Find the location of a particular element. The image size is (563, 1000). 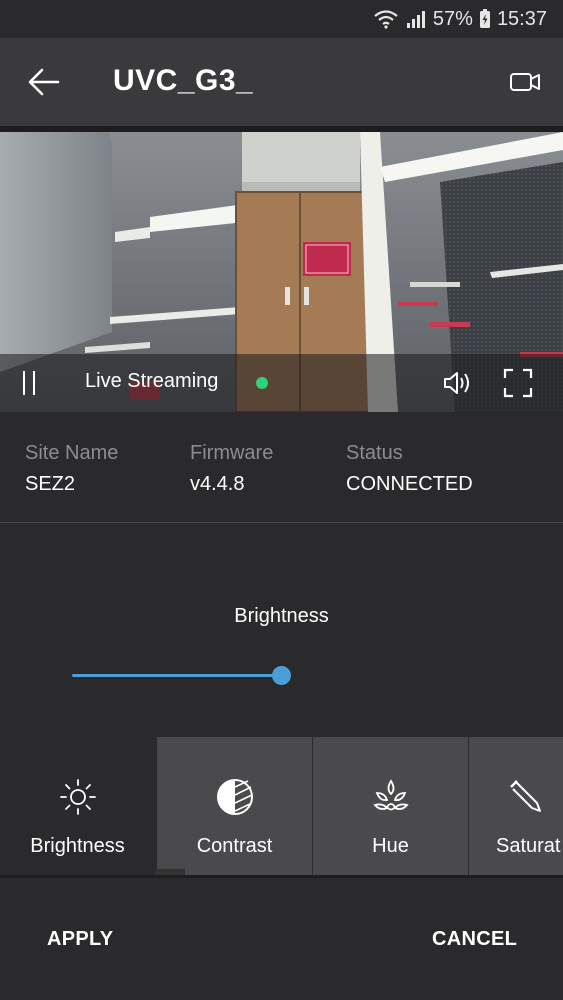

live-status-dot is located at coordinates (262, 383).